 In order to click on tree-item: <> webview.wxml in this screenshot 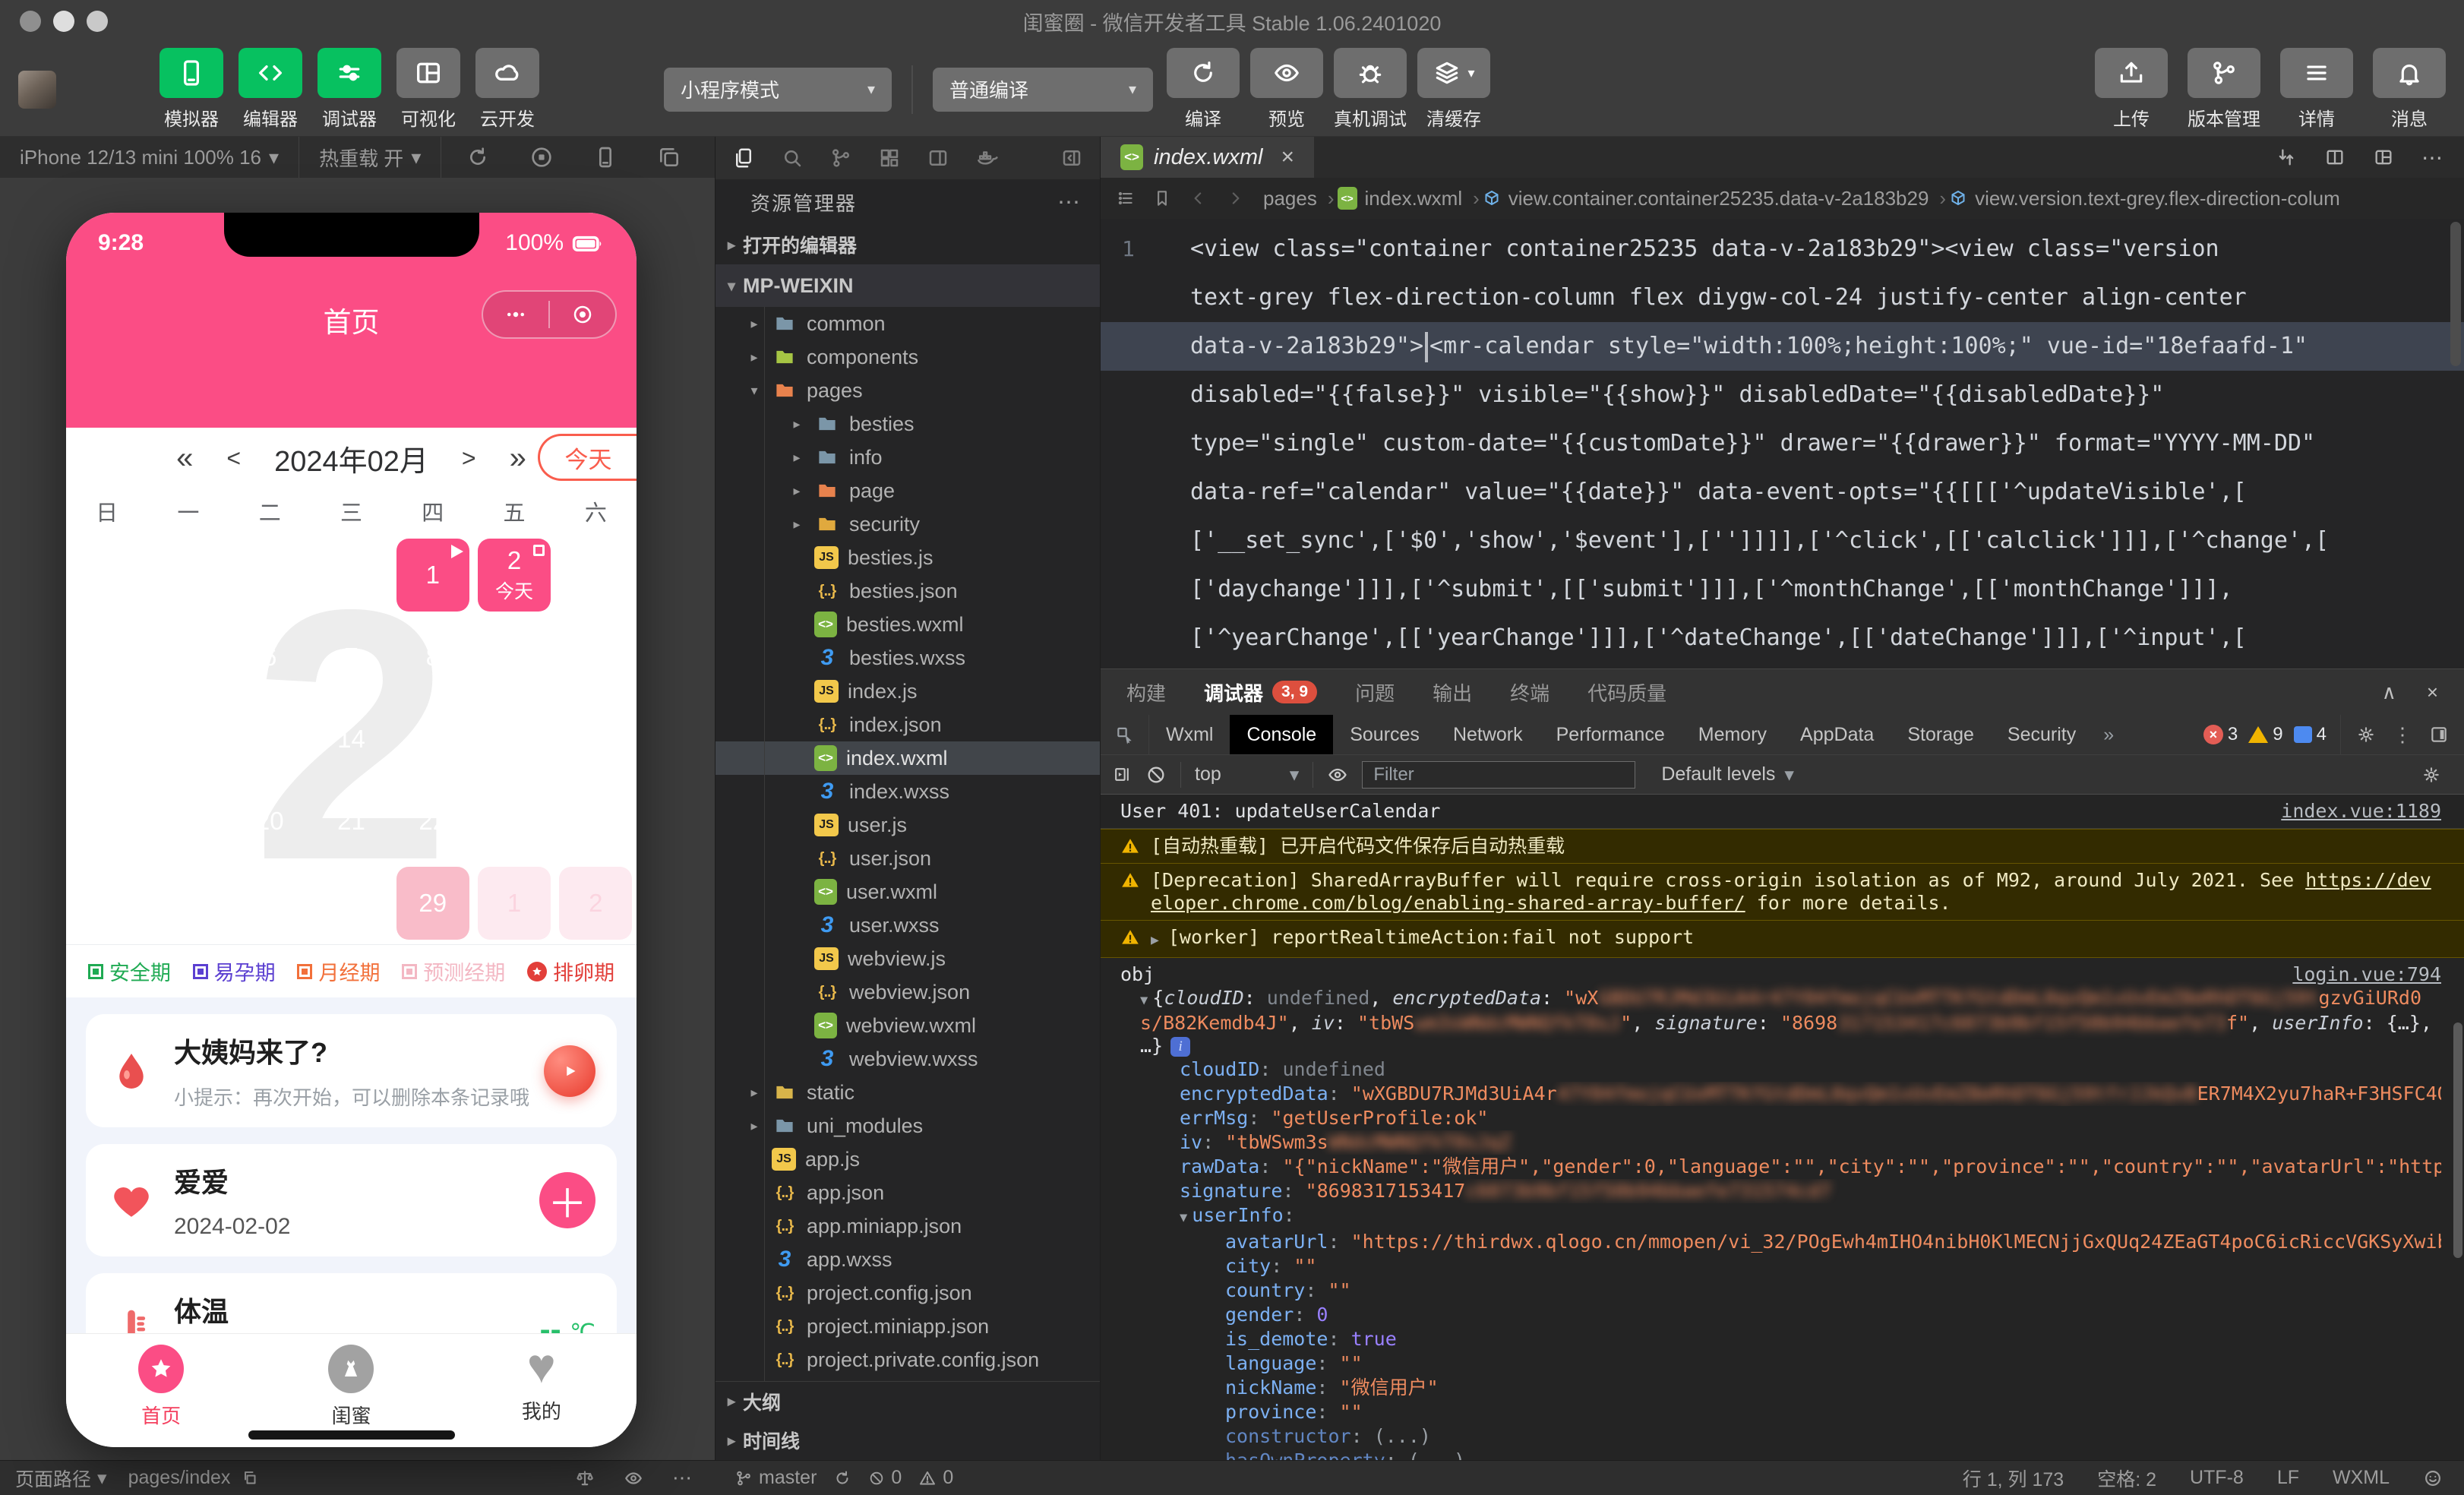, I will do `click(908, 1025)`.